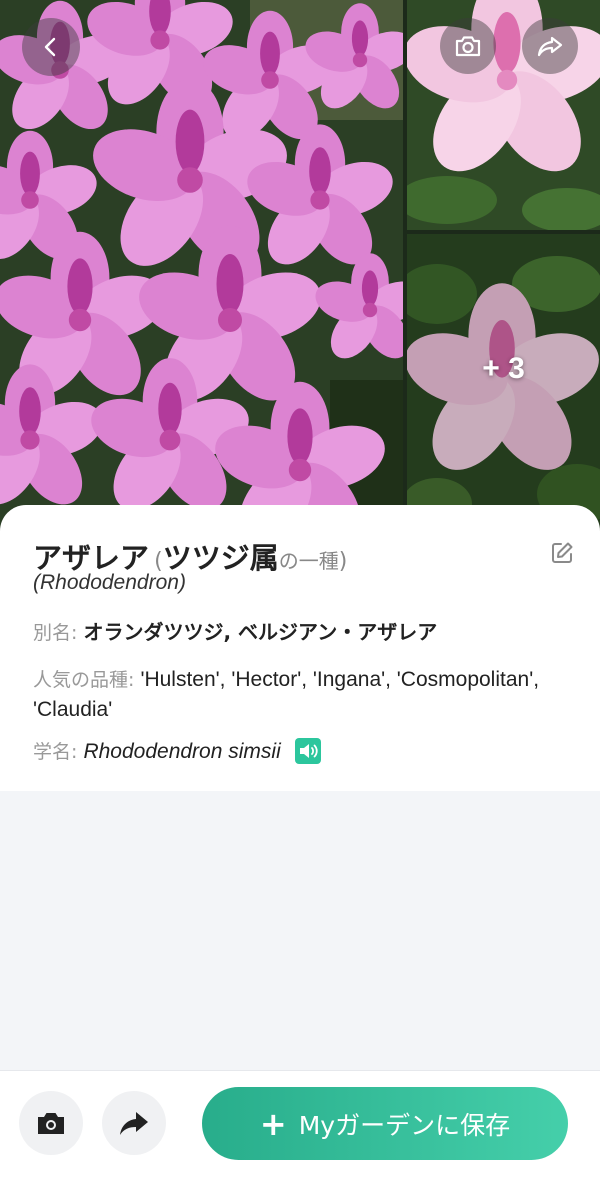  I want to click on genus-suffix: の一種, so click(308, 561).